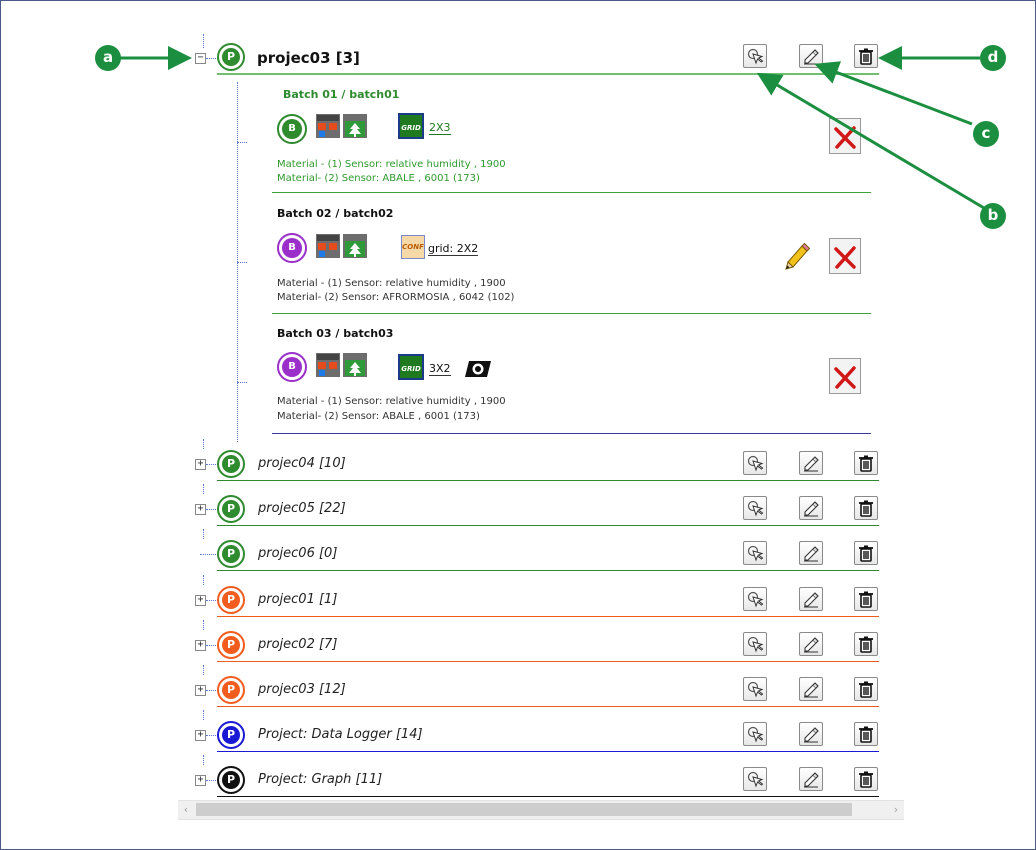  Describe the element at coordinates (108, 58) in the screenshot. I see `callout-a-label: a` at that location.